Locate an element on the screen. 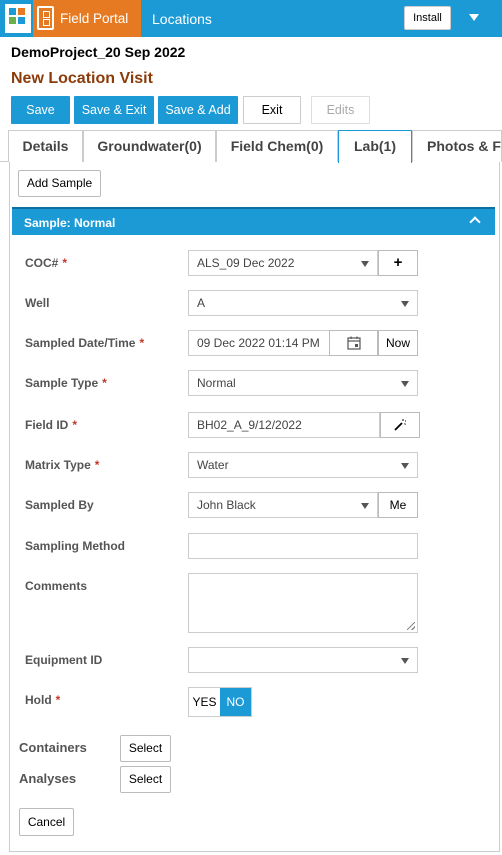  sampling-method-label: Sampling Method is located at coordinates (75, 546).